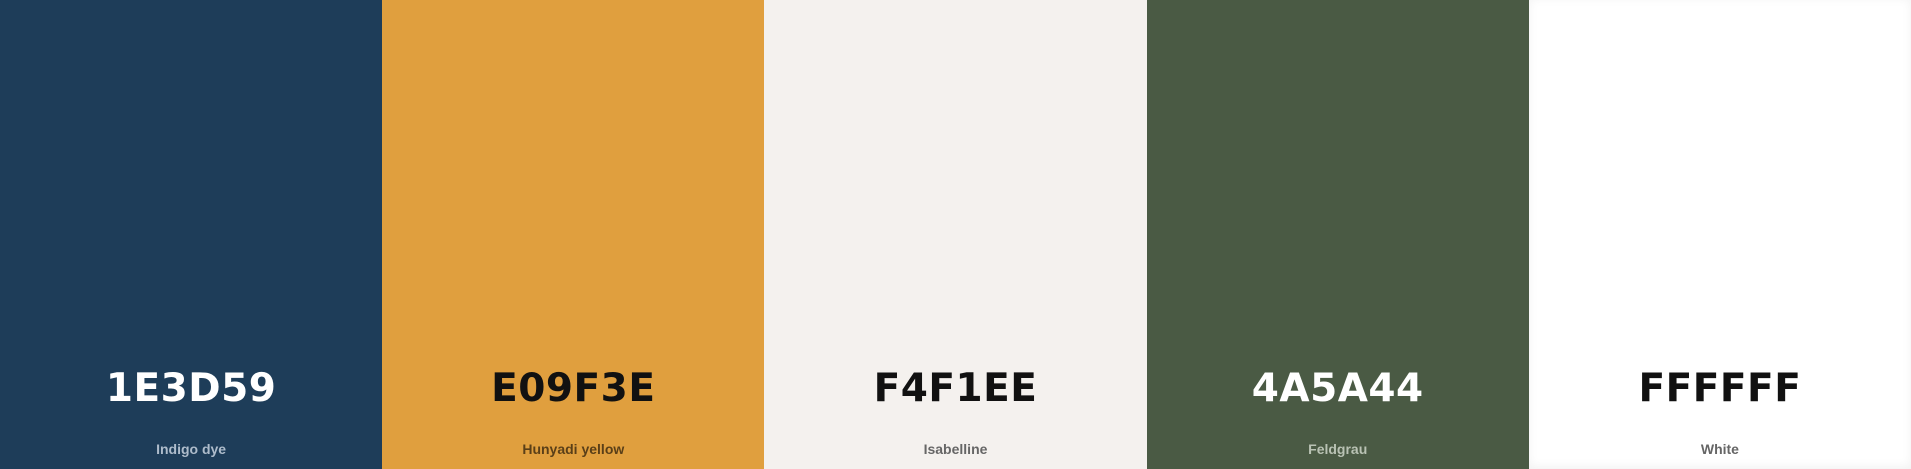 This screenshot has height=469, width=1911. Describe the element at coordinates (955, 449) in the screenshot. I see `swatch-color-name: Isabelline` at that location.